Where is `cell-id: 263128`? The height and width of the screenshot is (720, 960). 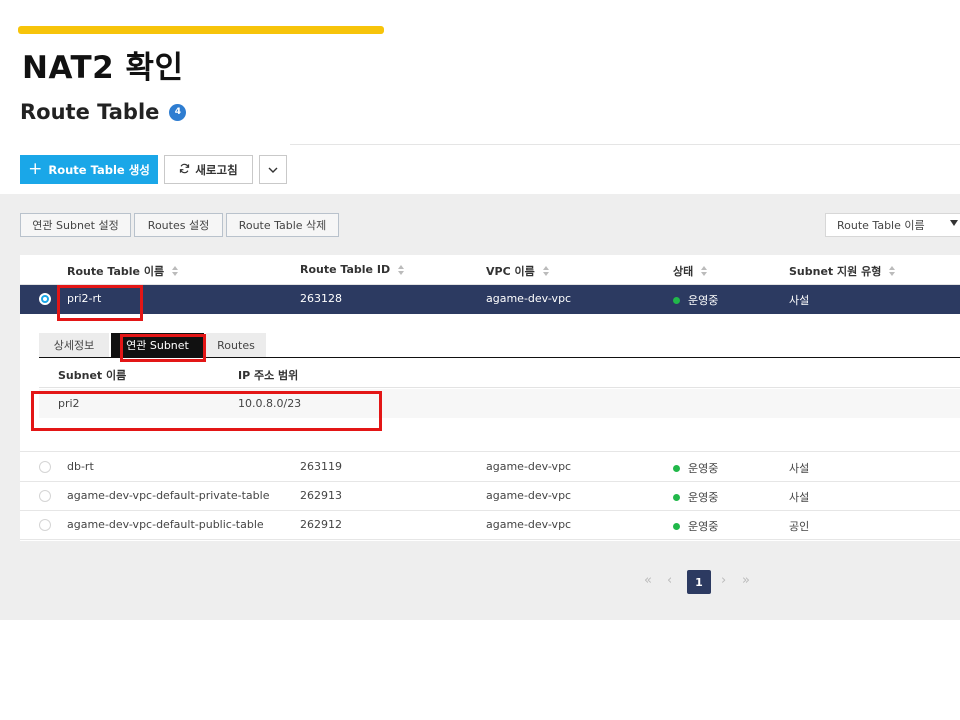
cell-id: 263128 is located at coordinates (321, 298).